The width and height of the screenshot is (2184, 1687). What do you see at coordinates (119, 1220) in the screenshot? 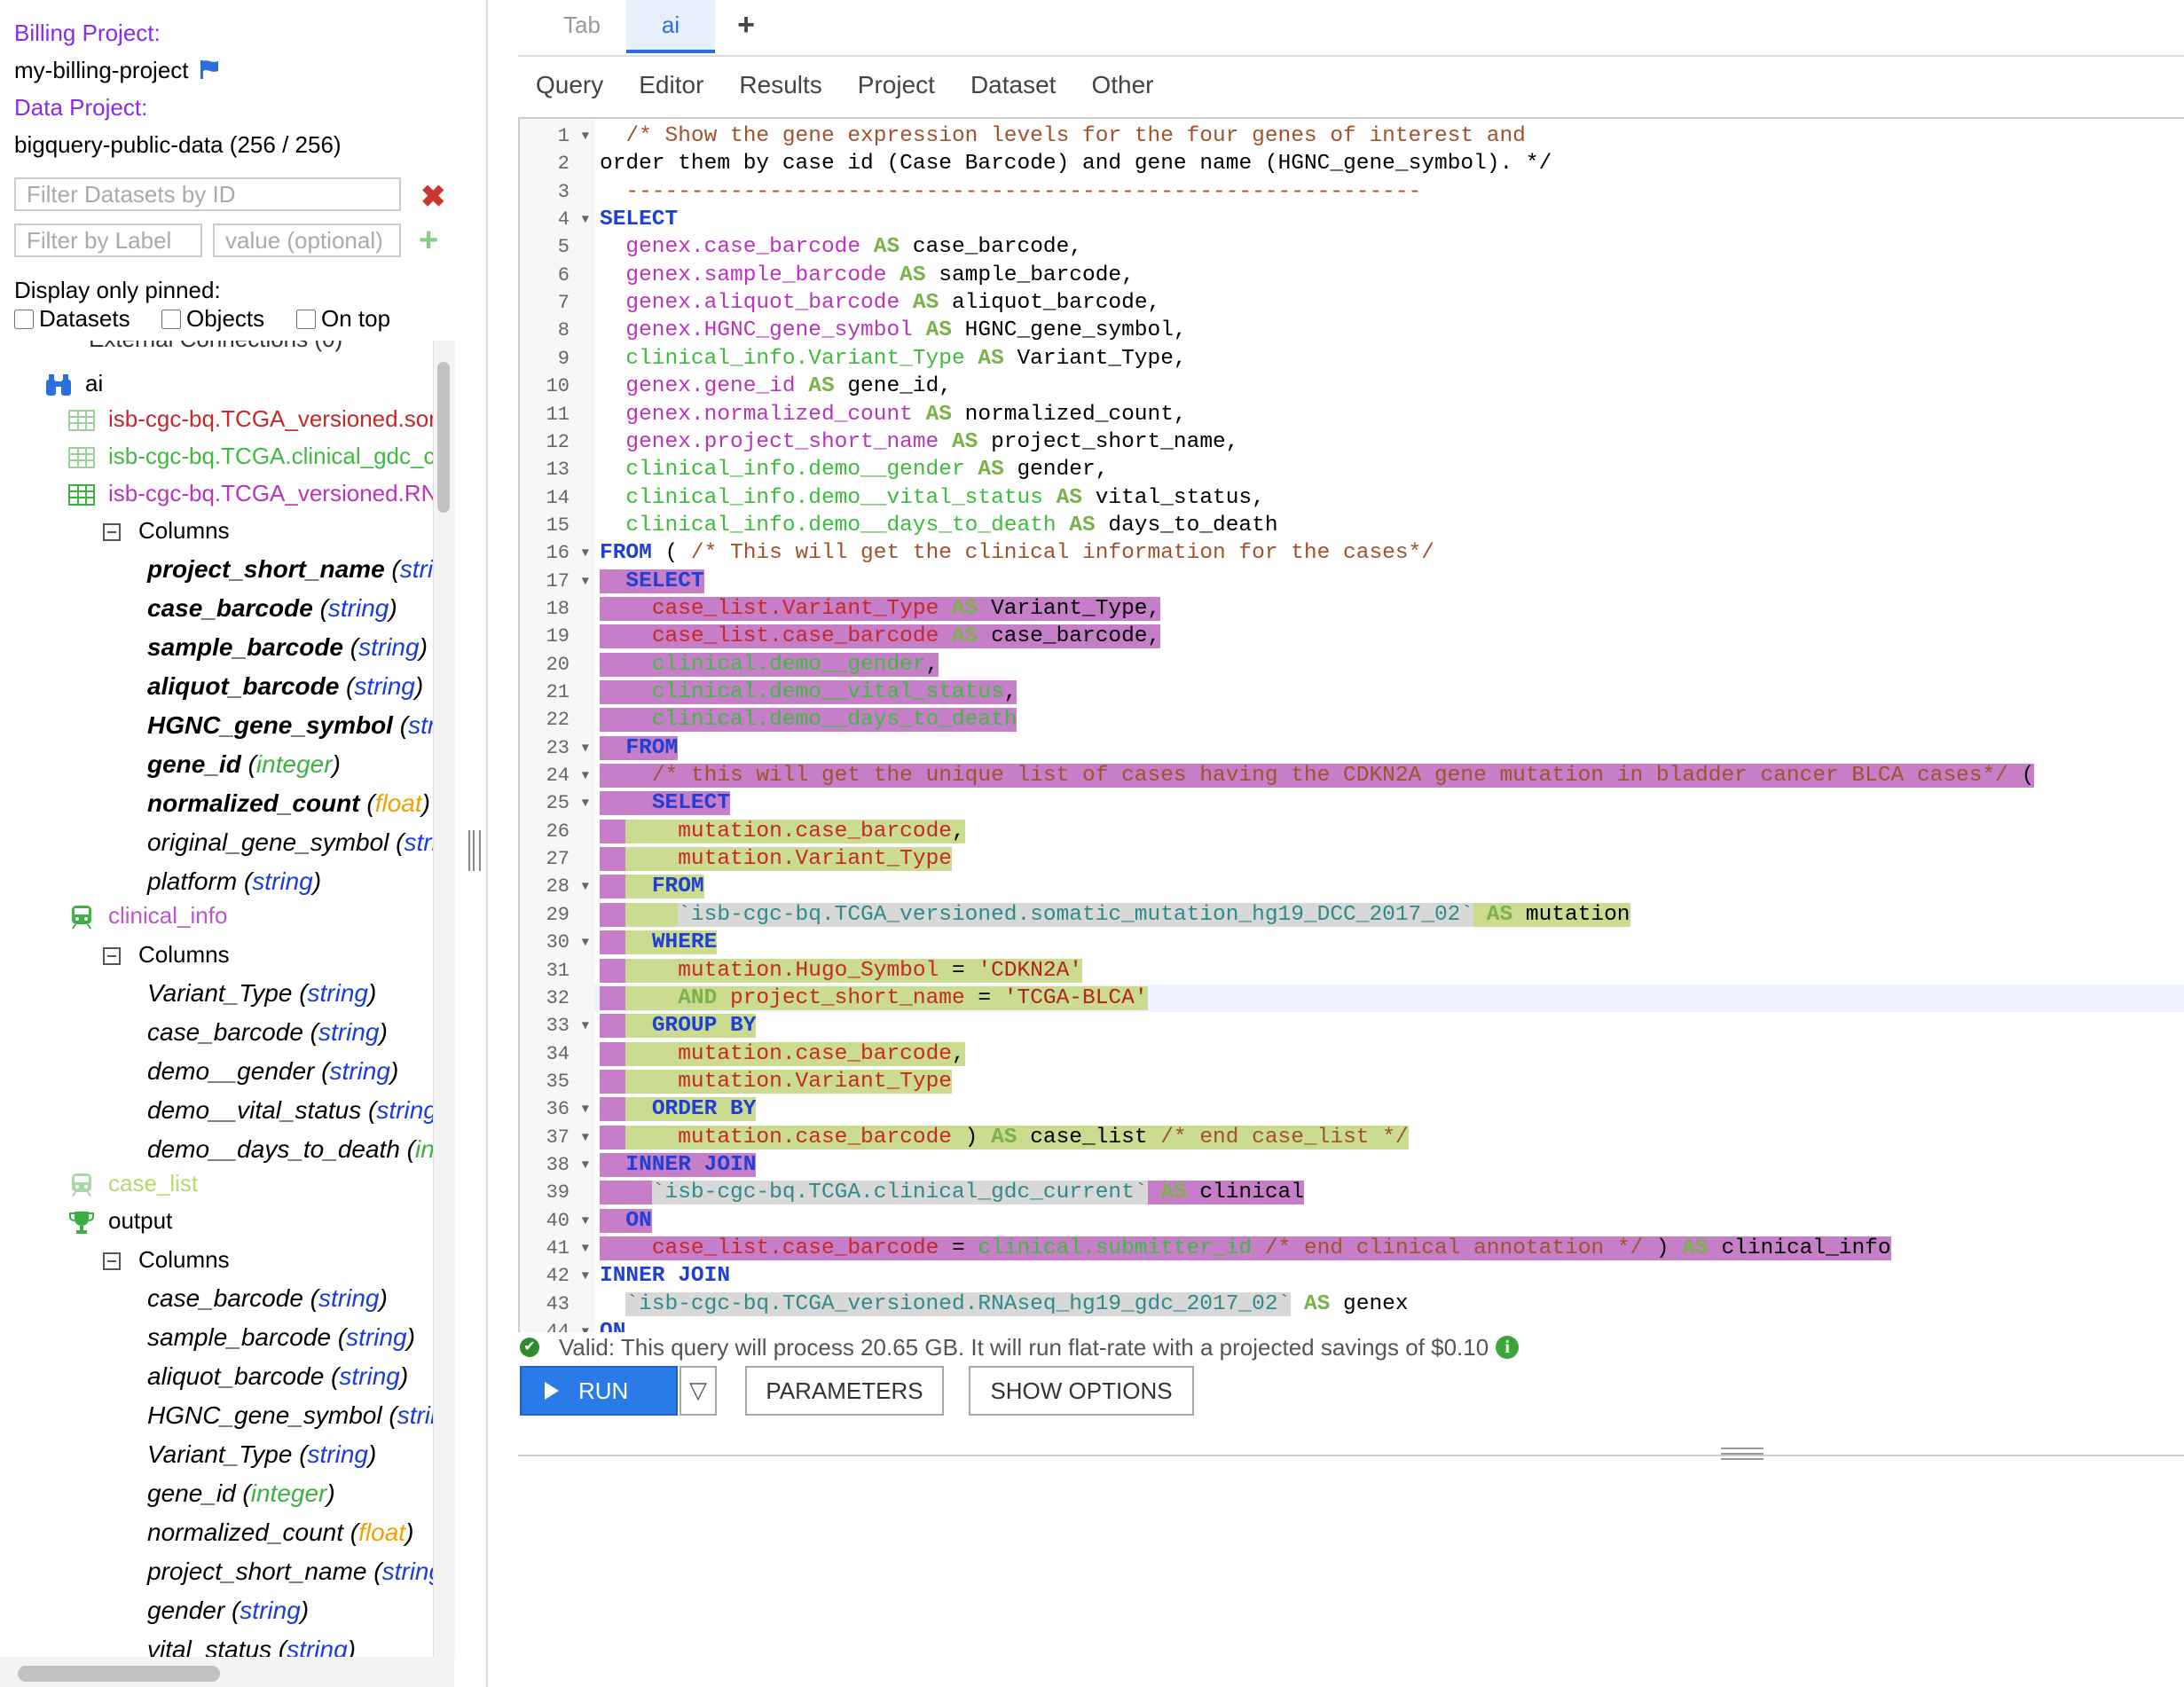
I see `tree-output: output` at bounding box center [119, 1220].